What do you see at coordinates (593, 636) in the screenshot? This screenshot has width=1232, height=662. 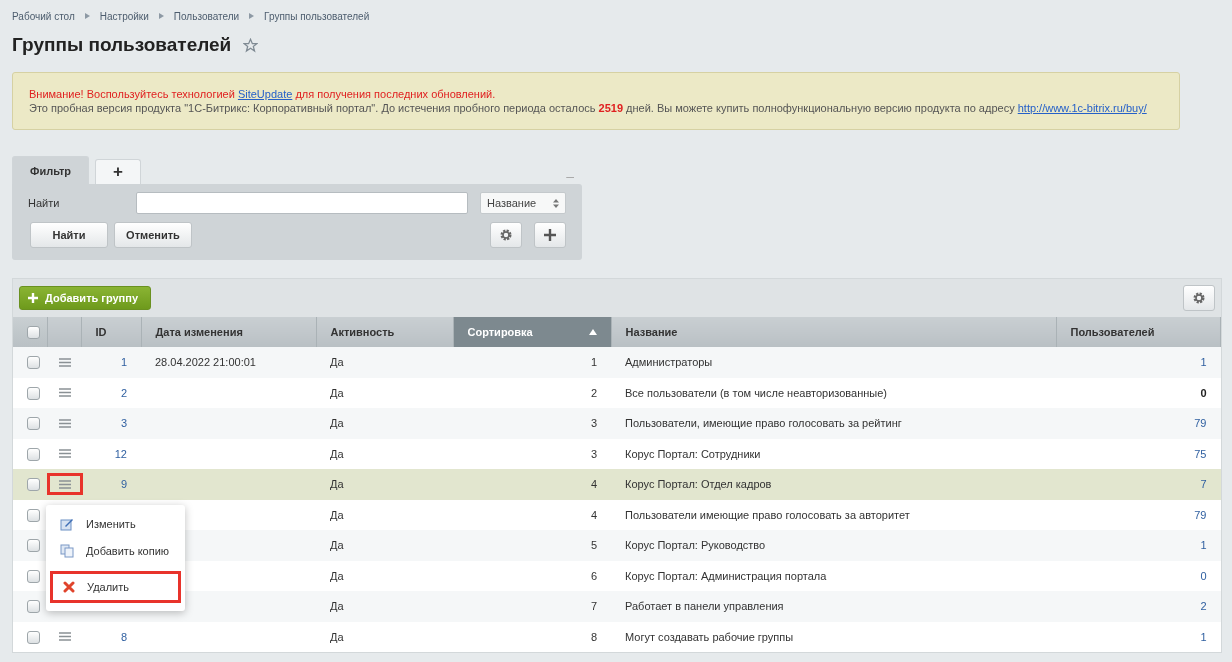 I see `sort-text: 8` at bounding box center [593, 636].